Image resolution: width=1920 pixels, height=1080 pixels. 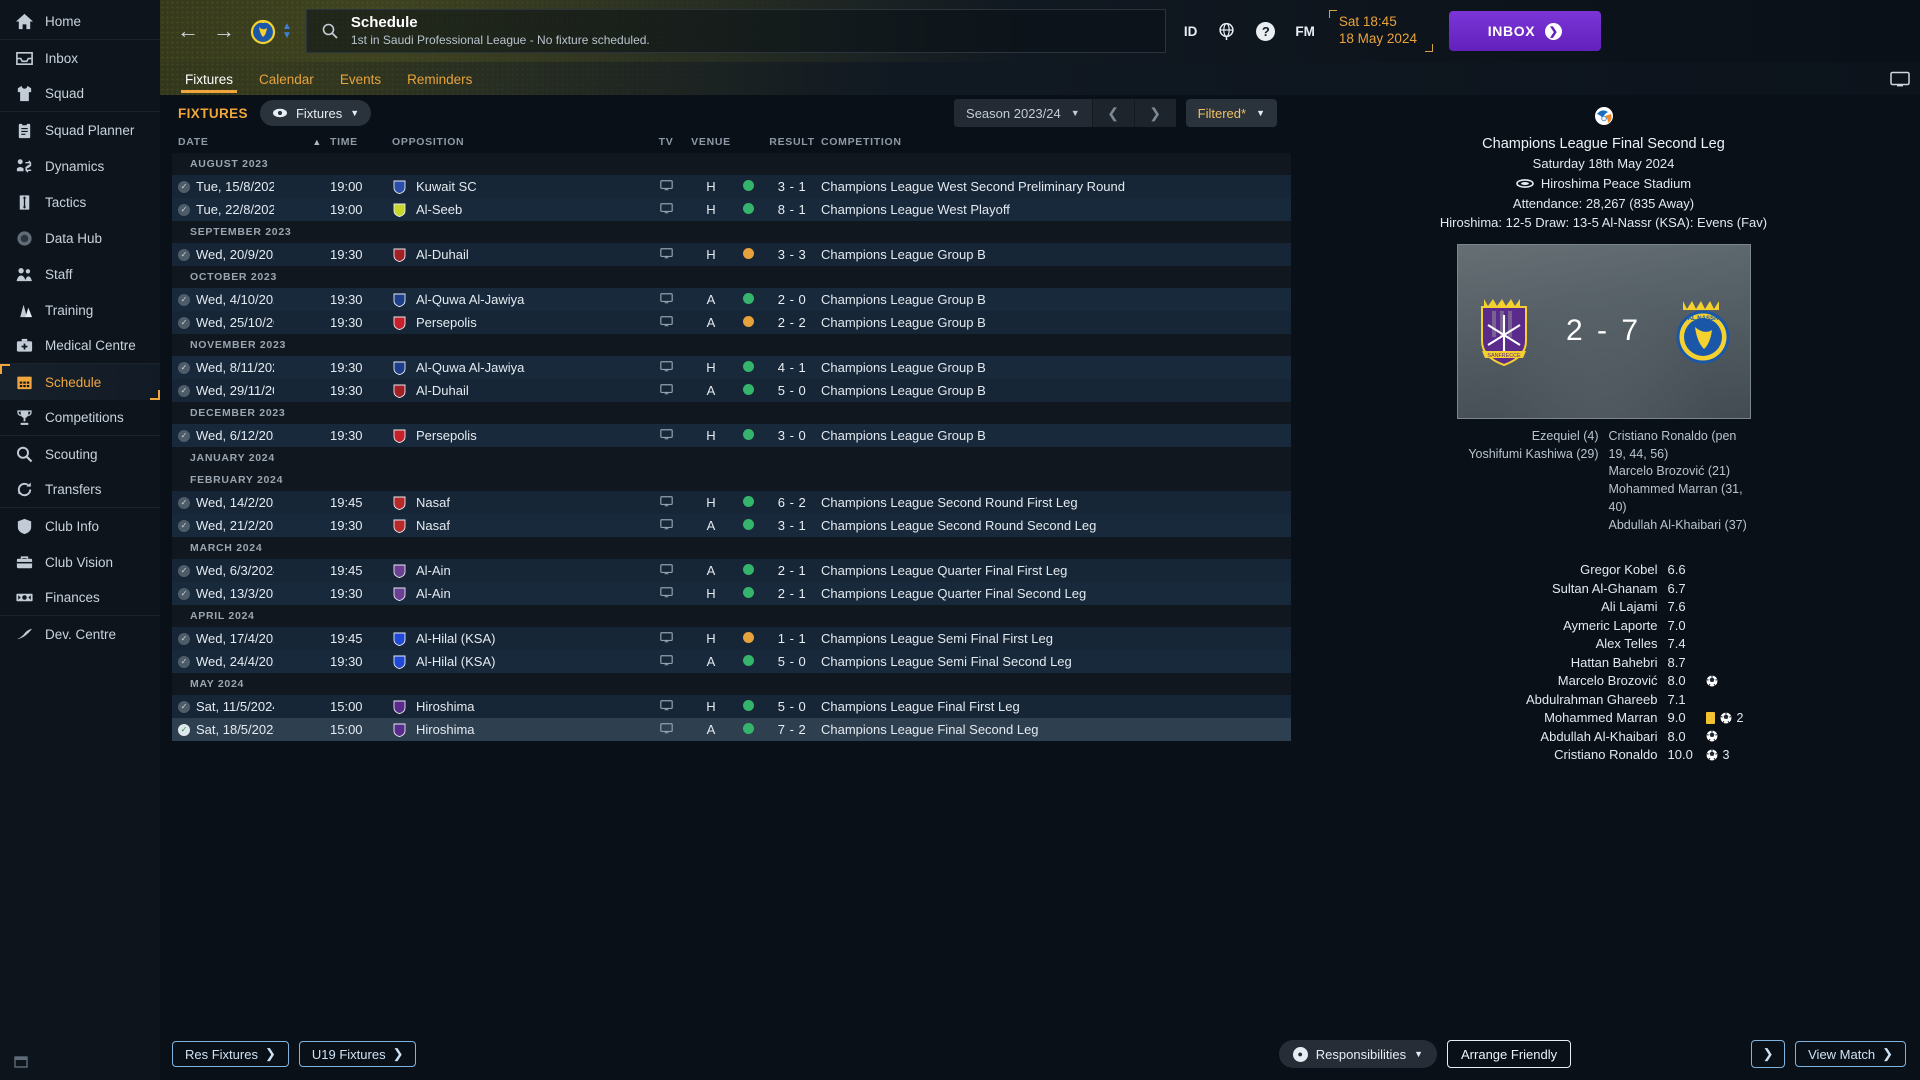 I want to click on sidebar-item-dynamics: Dynamics, so click(x=80, y=166).